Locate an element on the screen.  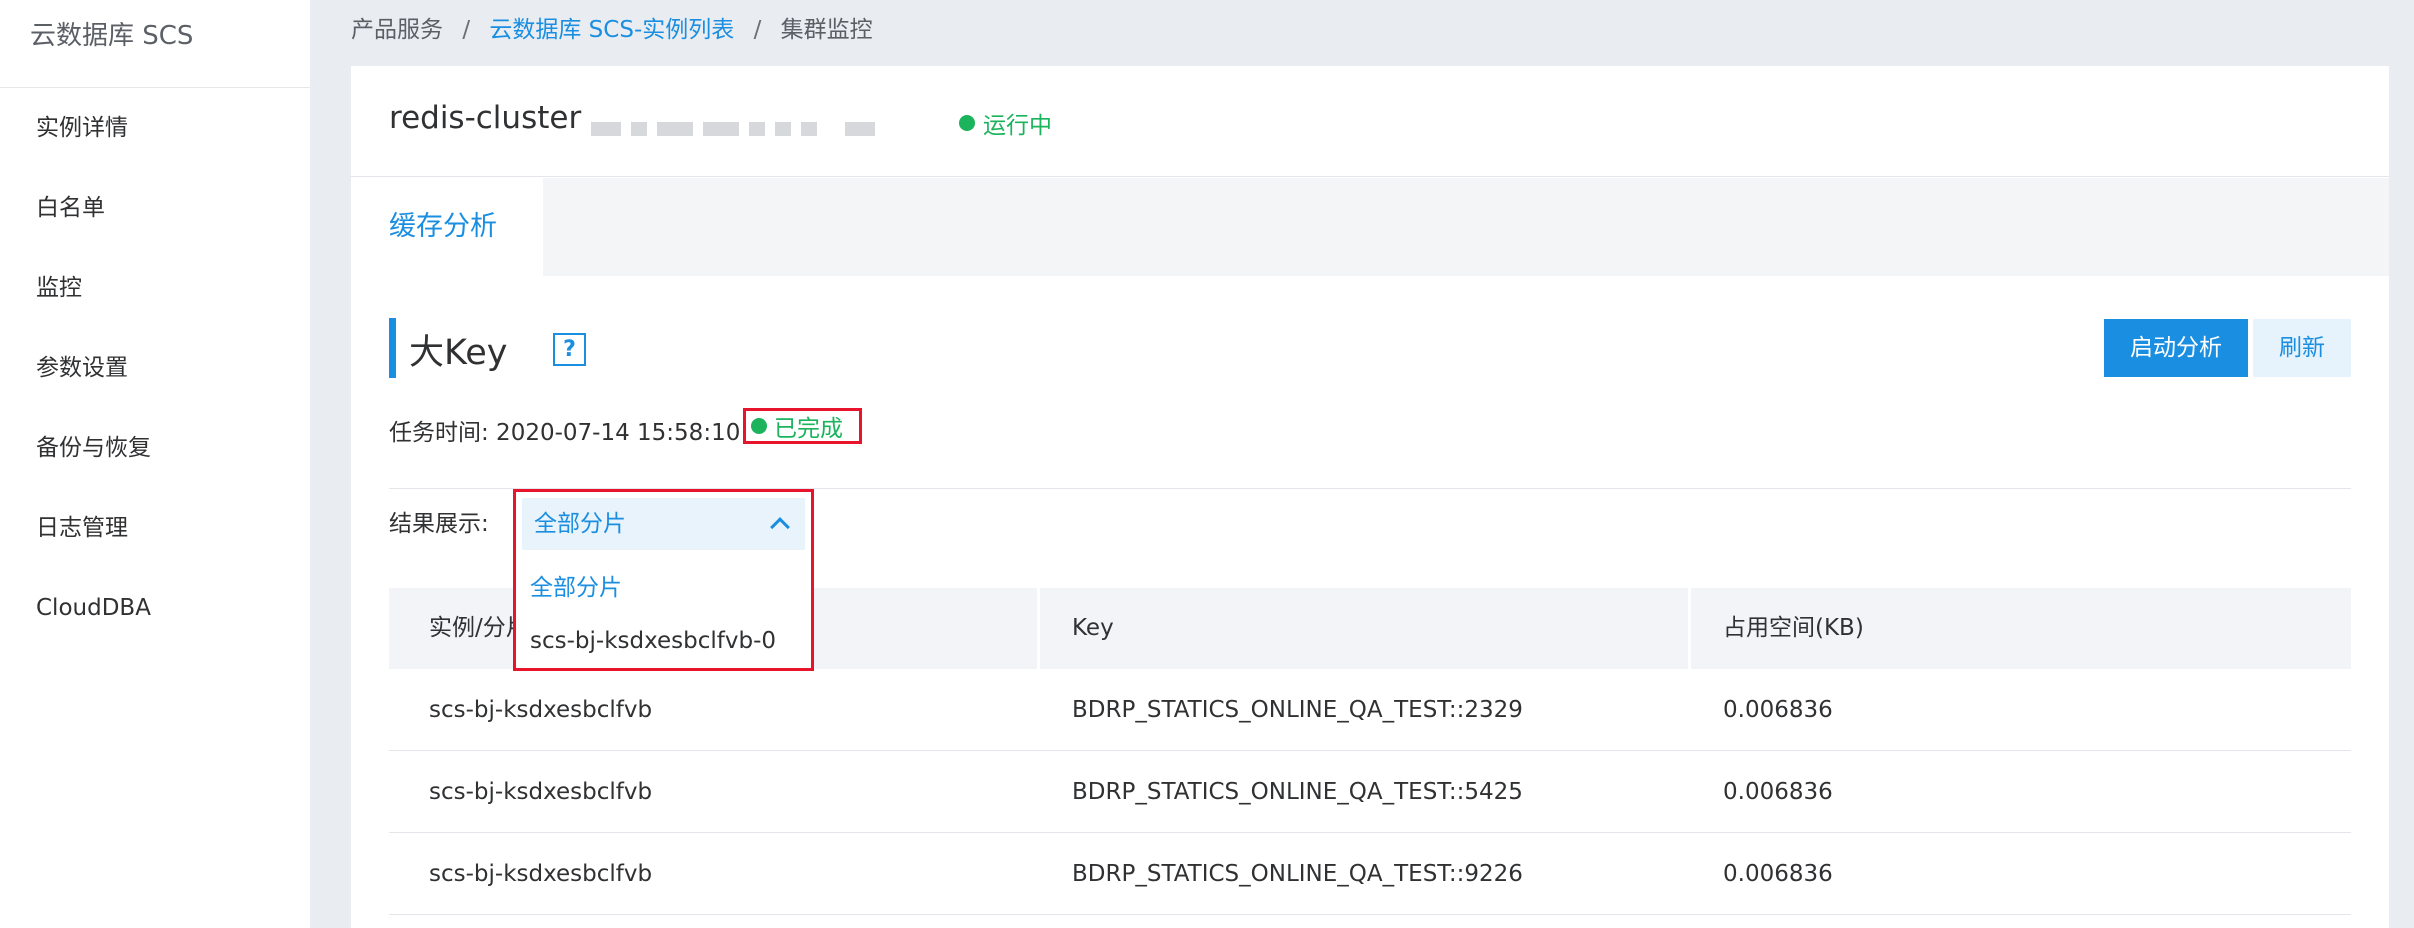
sidebar-item-whitelist: 白名单 is located at coordinates (155, 208).